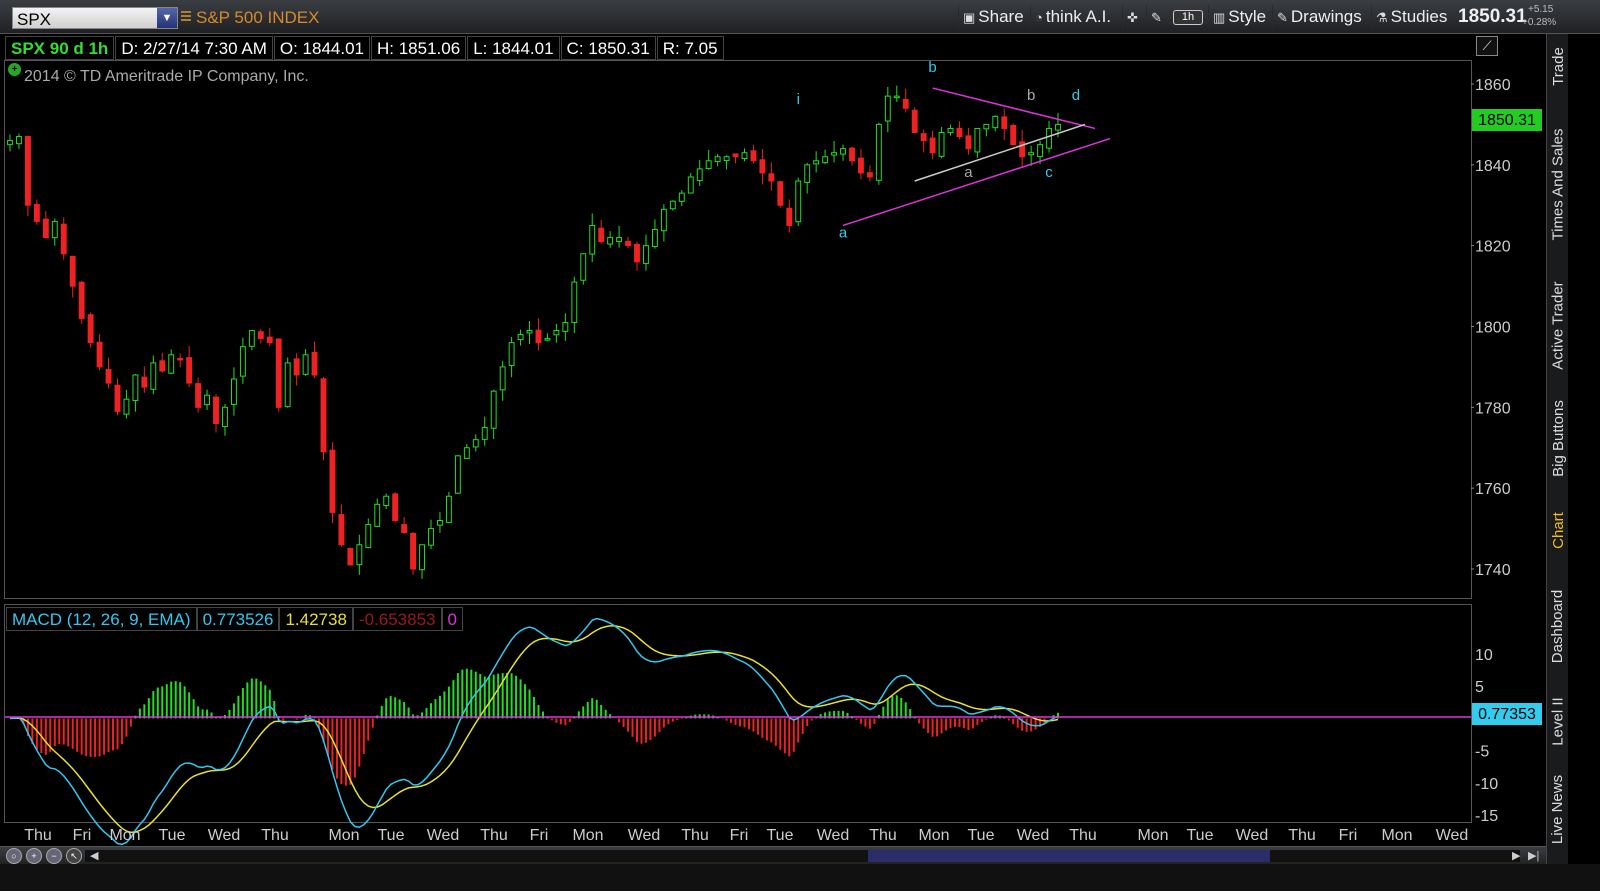 Image resolution: width=1600 pixels, height=891 pixels. I want to click on sidebar-item-dashboard: Dashboard, so click(1558, 626).